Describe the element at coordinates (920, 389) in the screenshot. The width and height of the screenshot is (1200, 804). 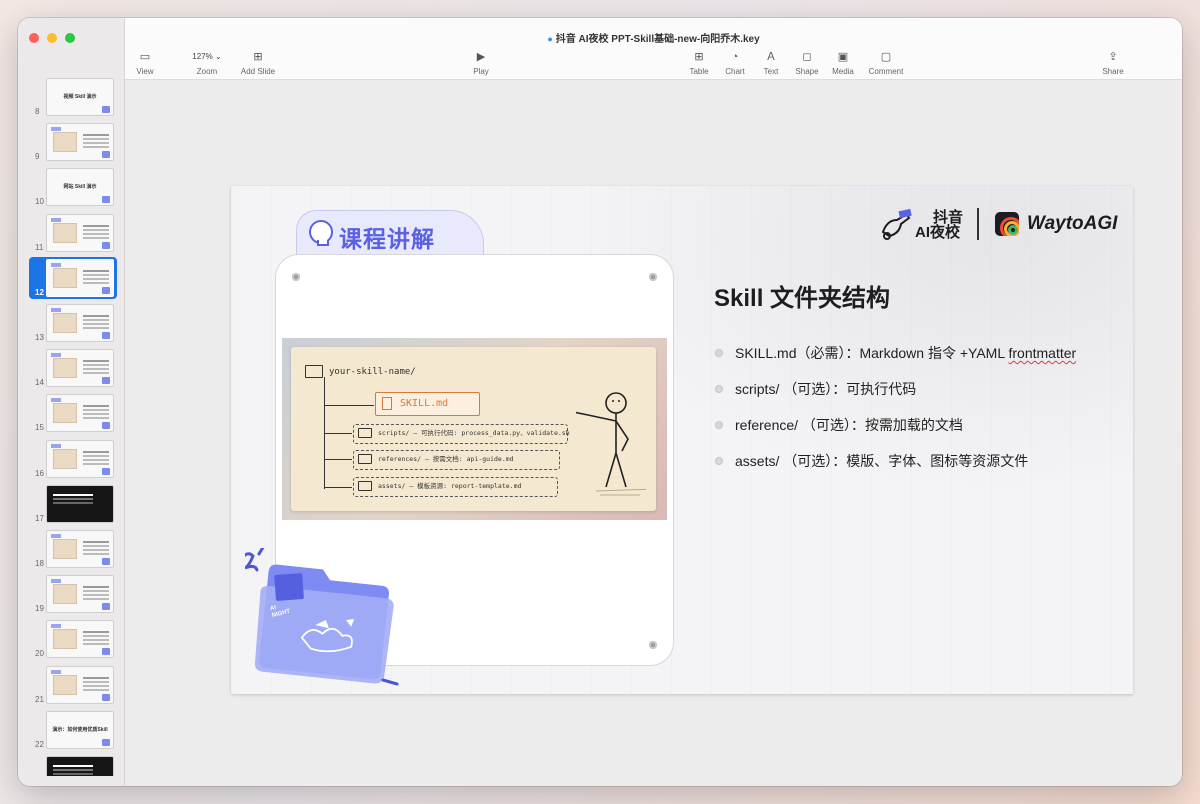
I see `bullet-item: scripts/ （可选）：可执行代码` at that location.